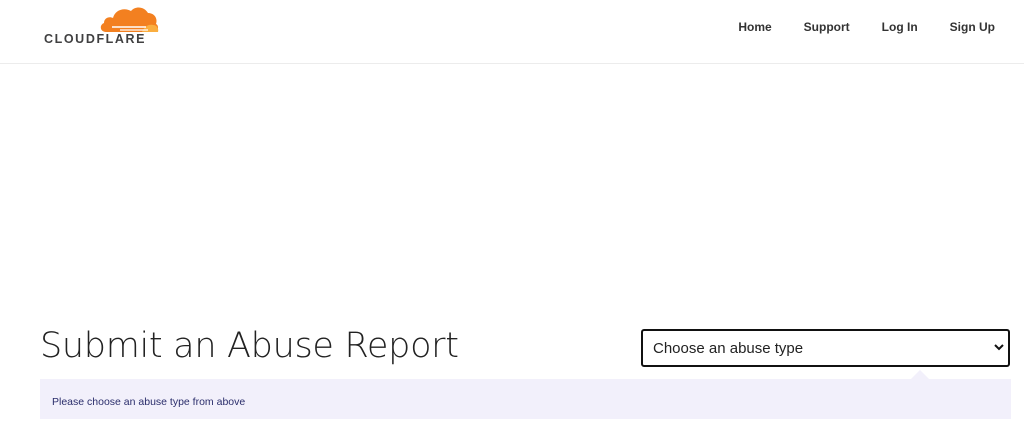 Image resolution: width=1024 pixels, height=433 pixels. I want to click on nav-signup-link: Sign Up, so click(972, 27).